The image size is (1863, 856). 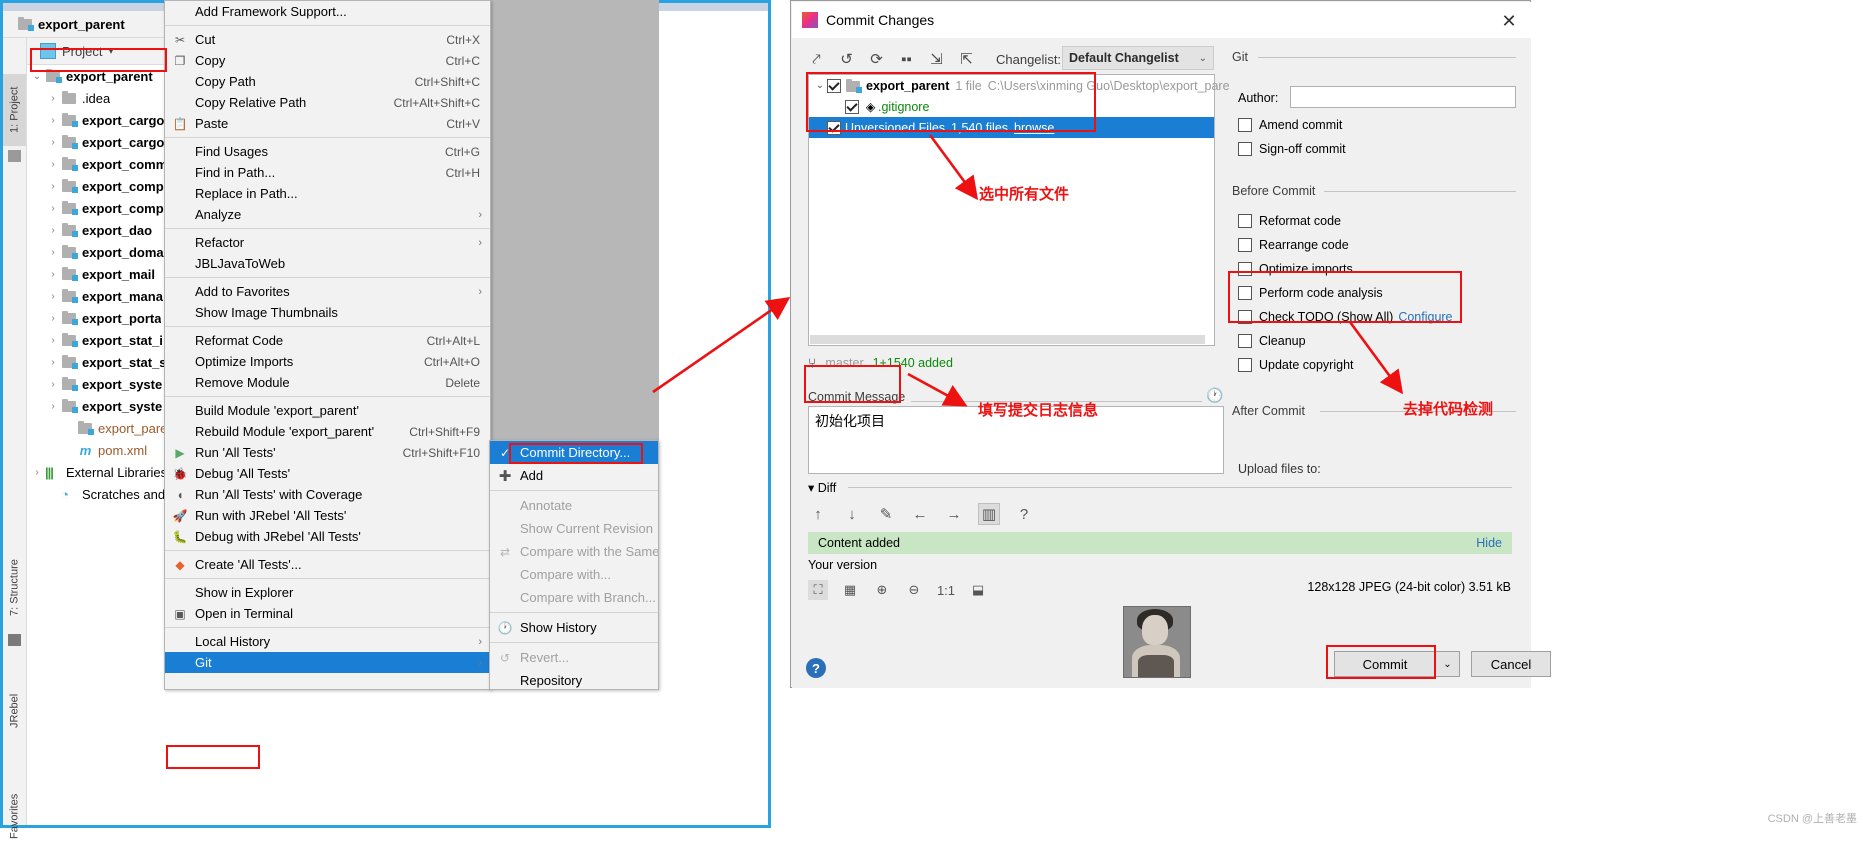 What do you see at coordinates (852, 384) in the screenshot?
I see `annotation-box-commit-message` at bounding box center [852, 384].